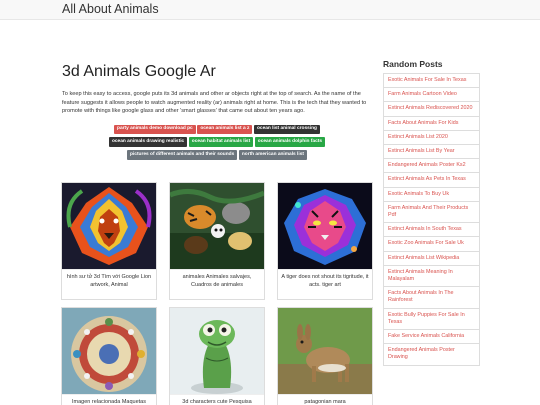  Describe the element at coordinates (431, 123) in the screenshot. I see `sidebar-post-link: Facts About Animals For Kids` at that location.